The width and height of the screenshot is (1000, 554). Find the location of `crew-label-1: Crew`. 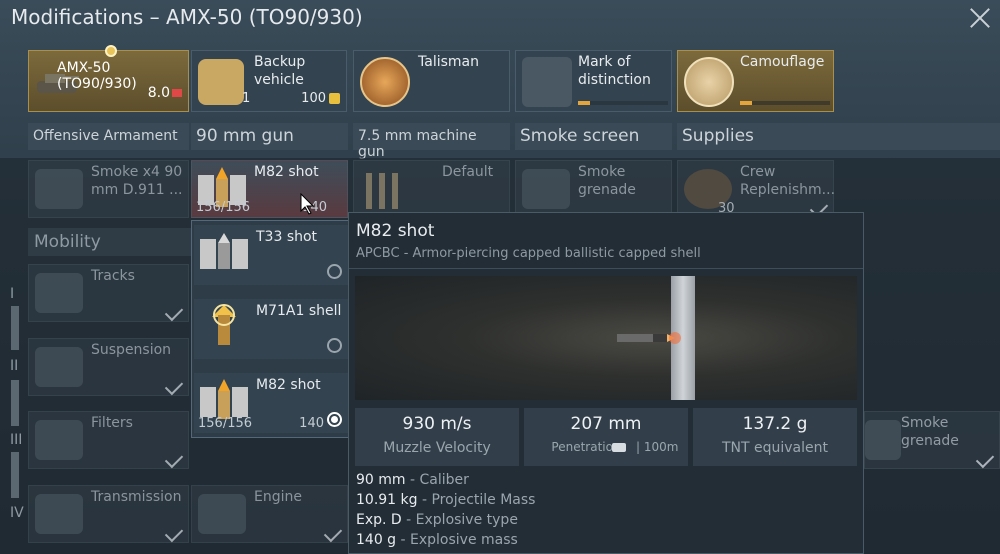

crew-label-1: Crew is located at coordinates (758, 172).